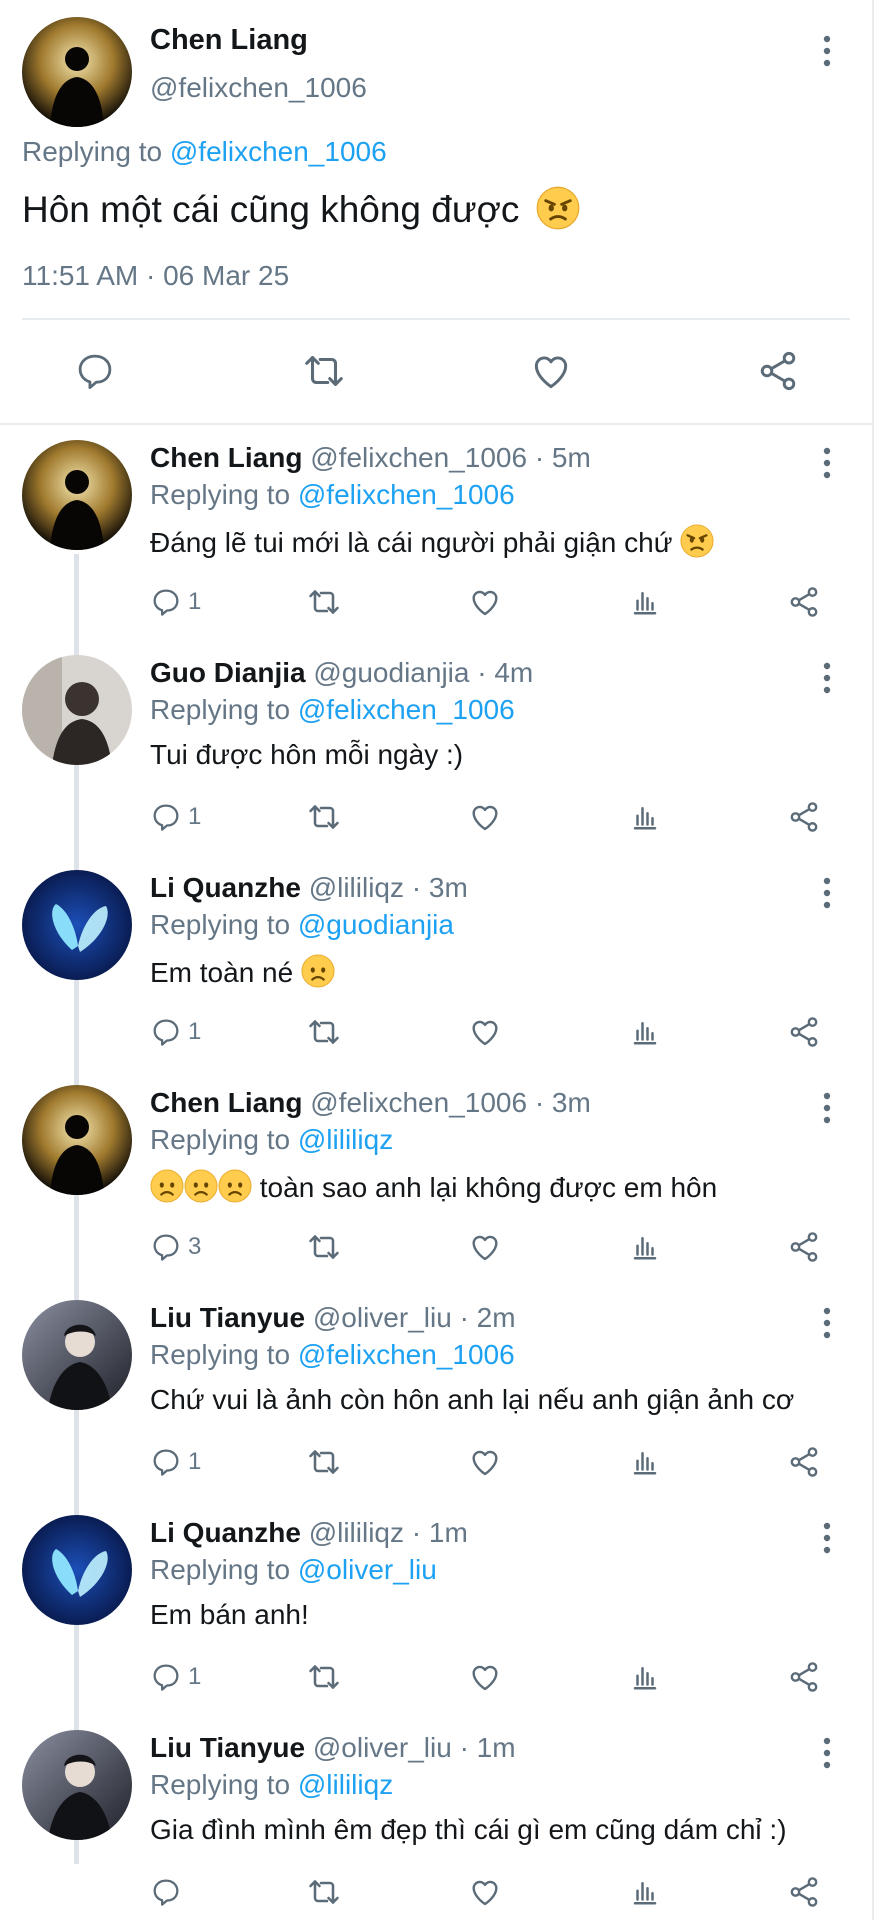  What do you see at coordinates (235, 1186) in the screenshot?
I see `sad-face-icon` at bounding box center [235, 1186].